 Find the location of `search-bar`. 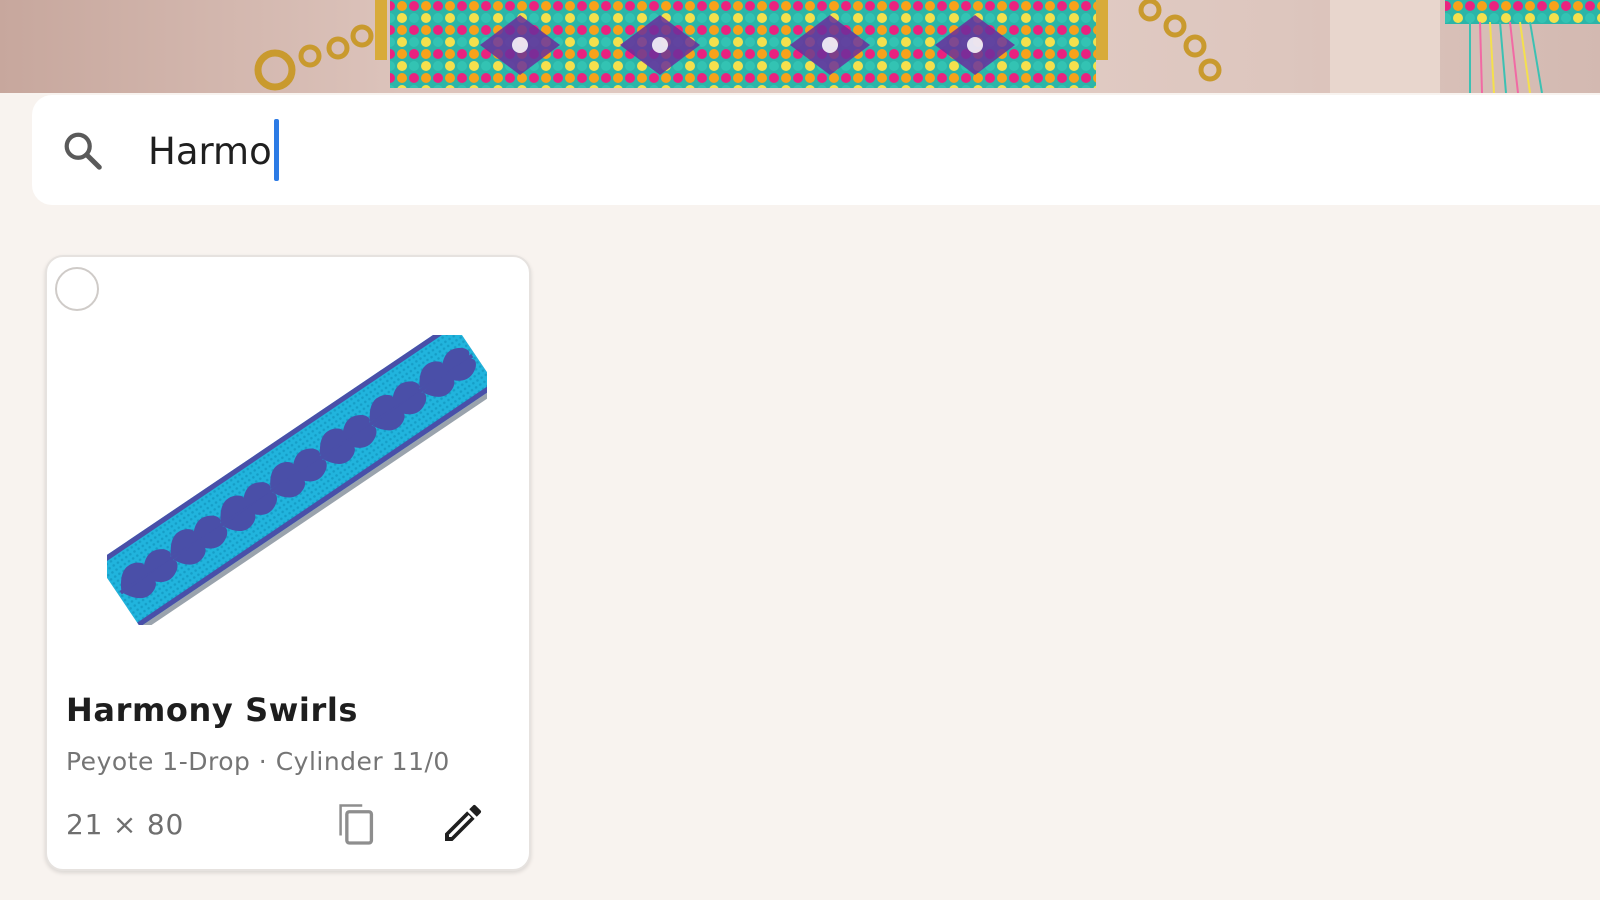

search-bar is located at coordinates (816, 150).